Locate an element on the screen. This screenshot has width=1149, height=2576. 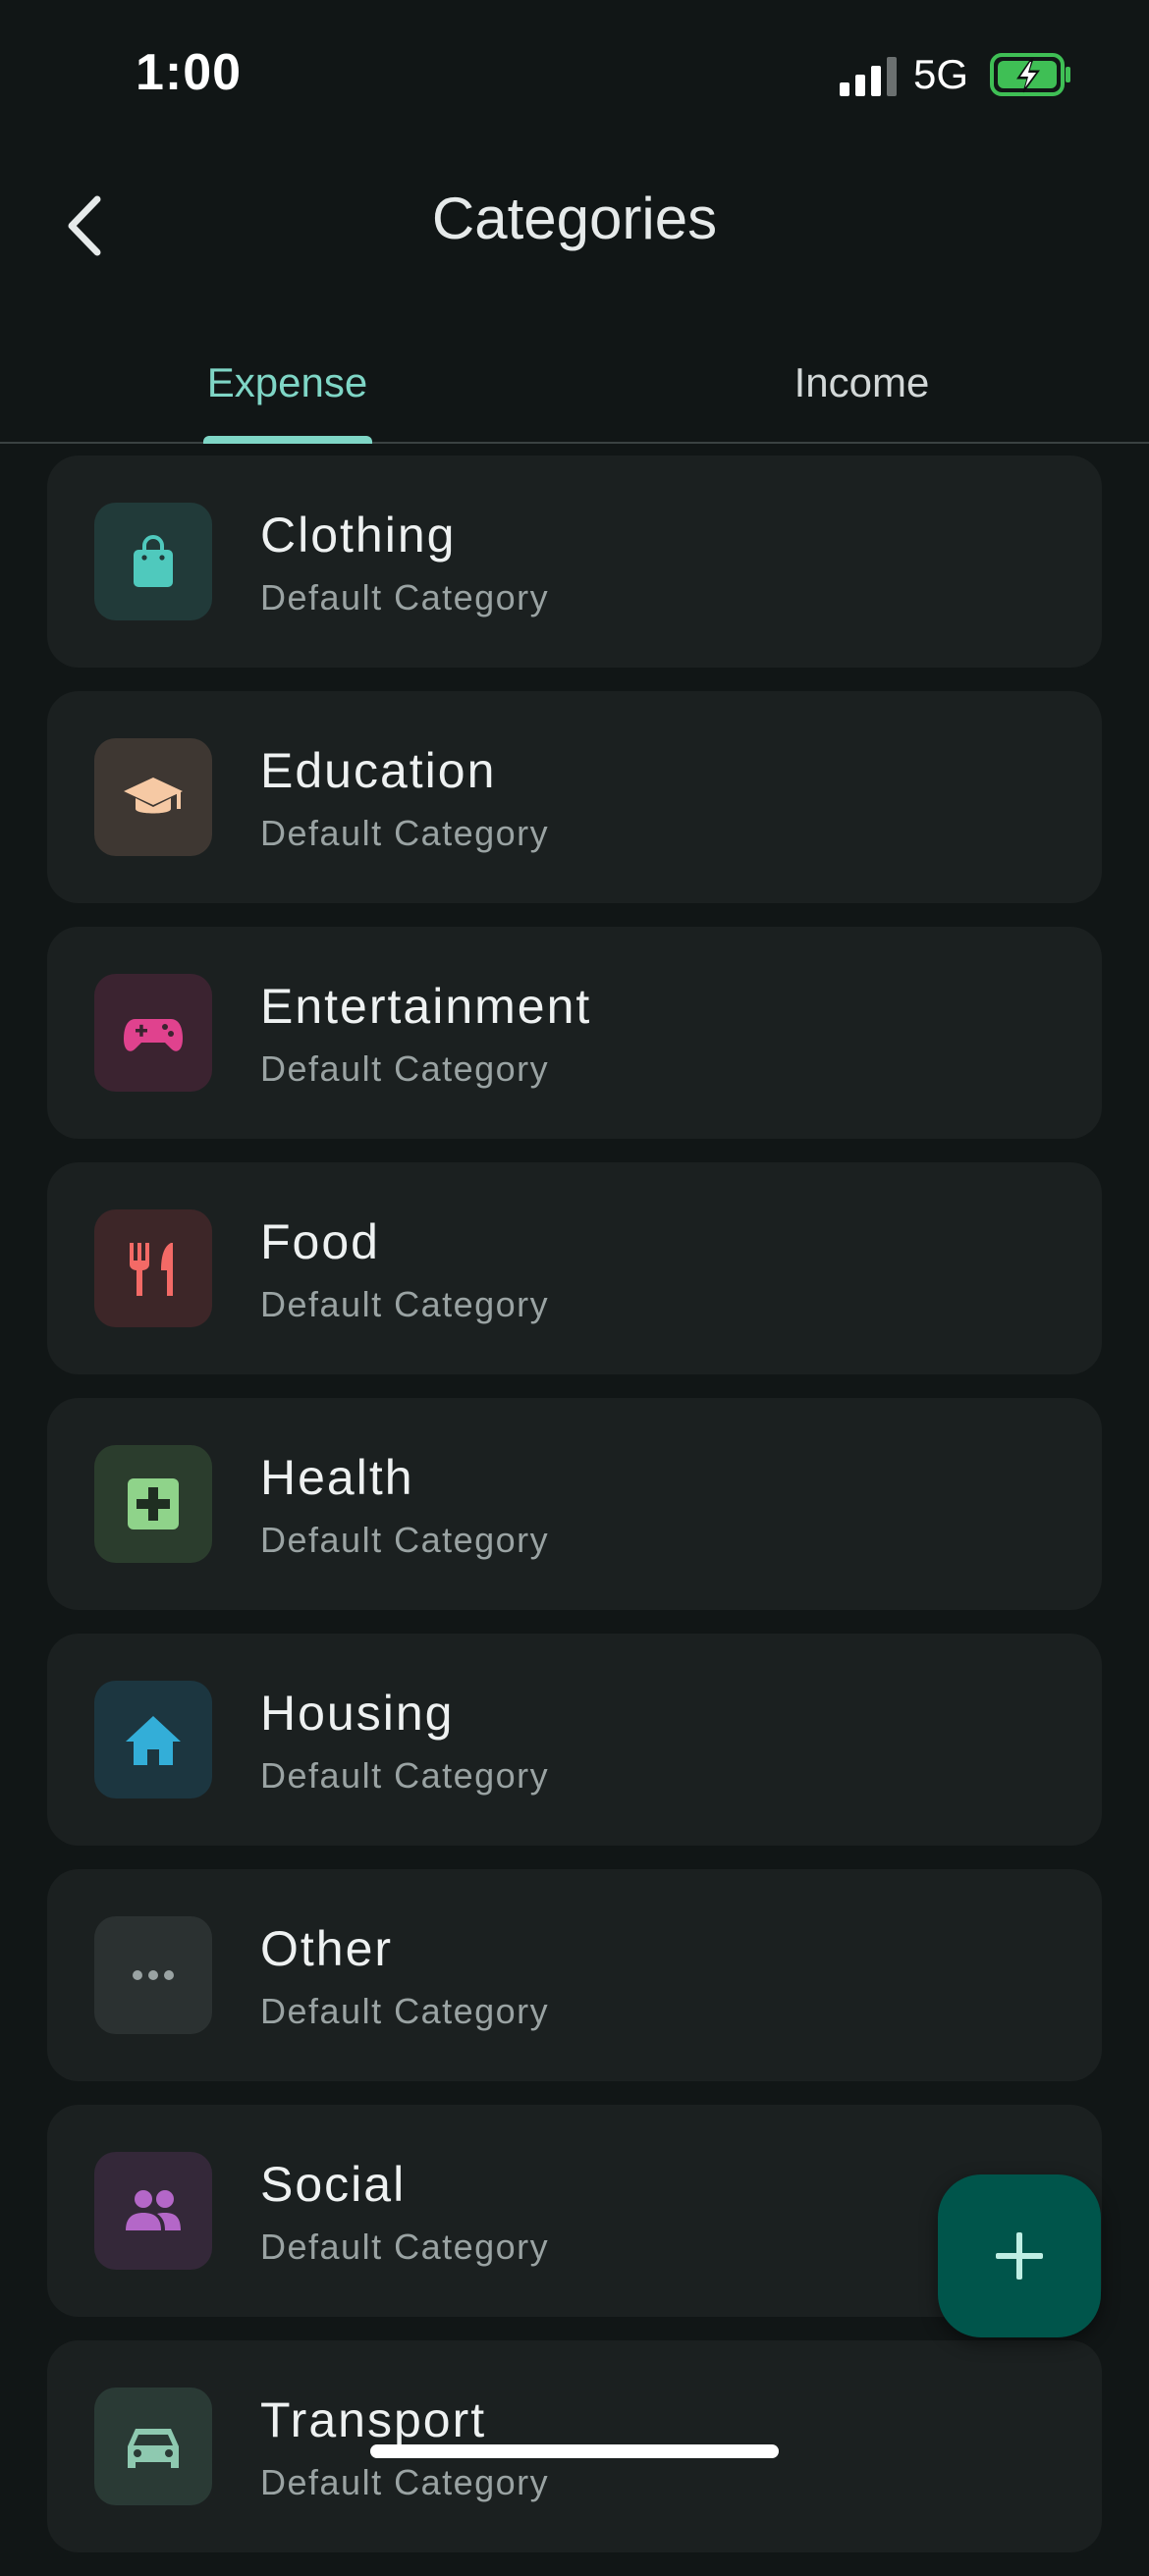
category-item-health: Health Default Category is located at coordinates (574, 1504).